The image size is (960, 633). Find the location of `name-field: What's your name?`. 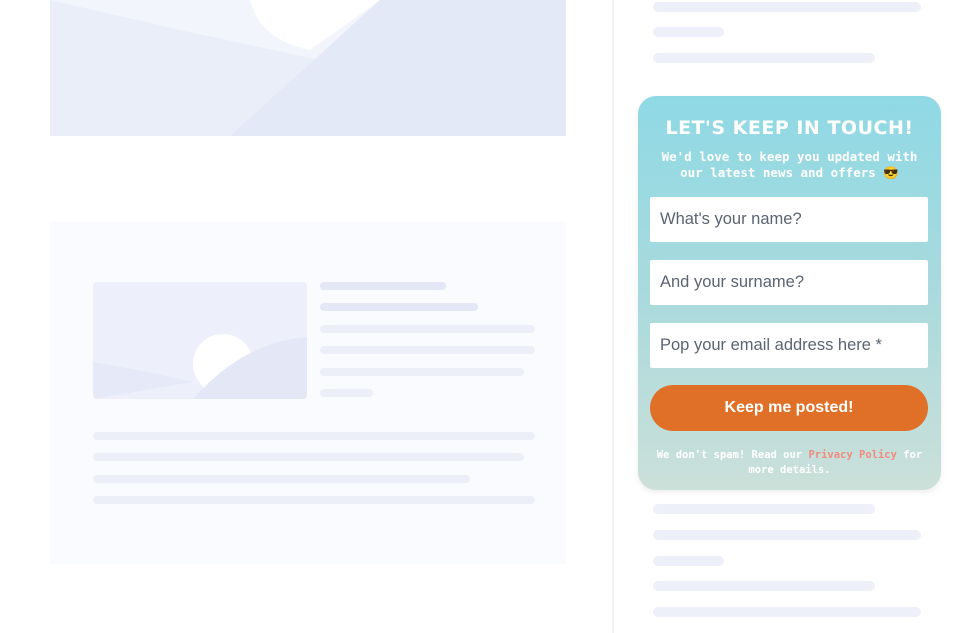

name-field: What's your name? is located at coordinates (789, 219).